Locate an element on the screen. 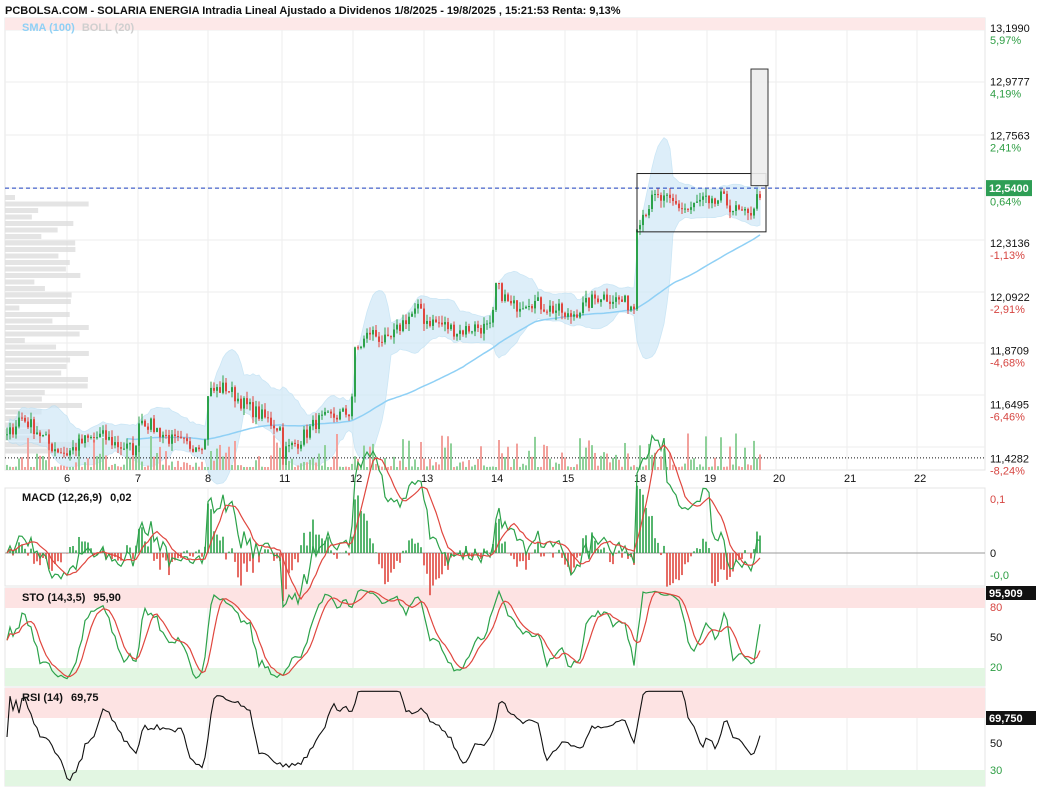 This screenshot has width=1041, height=792. percent-tick-label: -4,68% is located at coordinates (1007, 364).